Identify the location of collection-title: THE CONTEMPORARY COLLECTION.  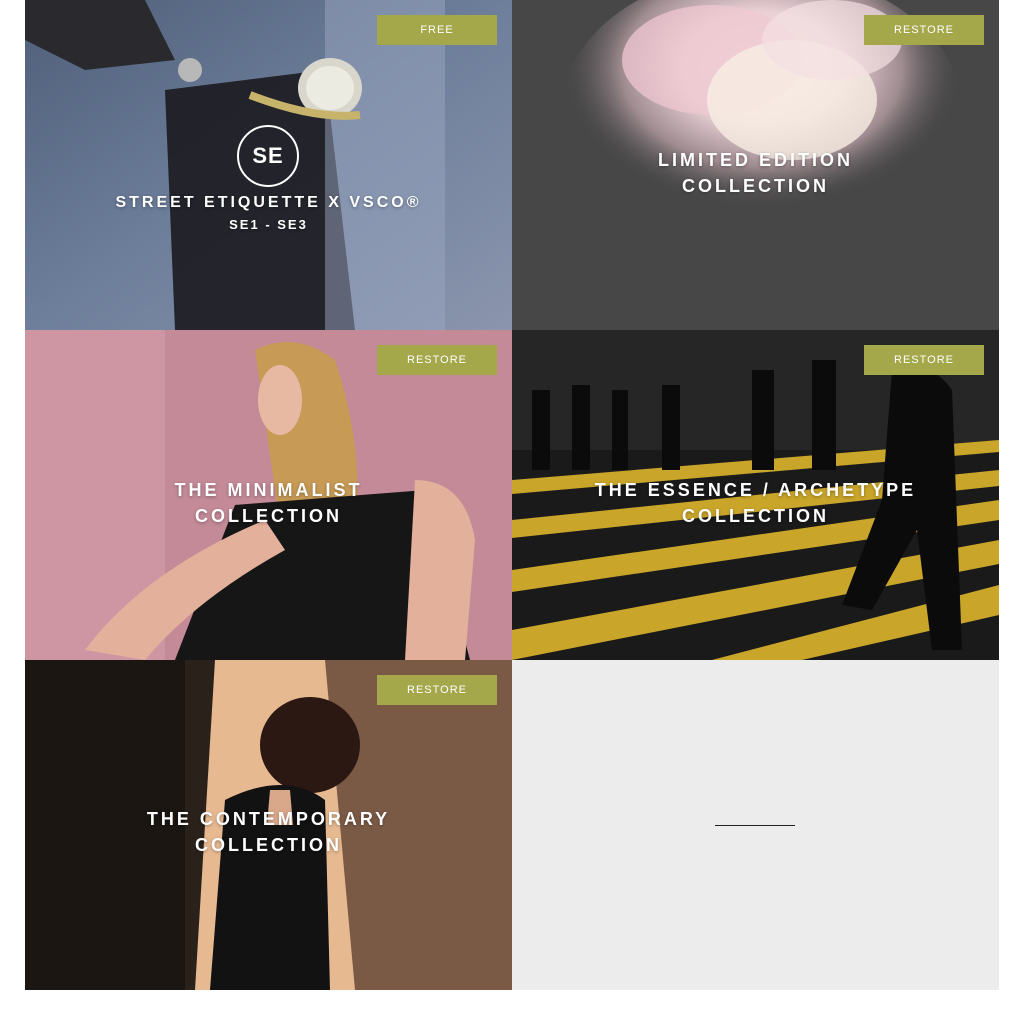
(268, 832).